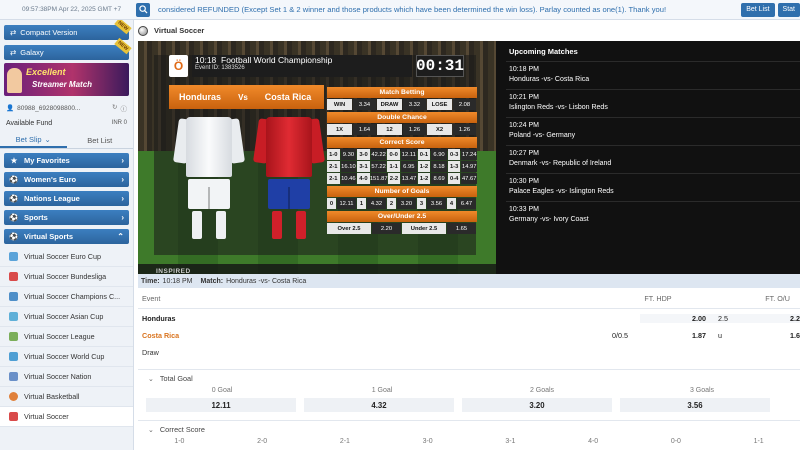  I want to click on chevron-up-icon: ⌃, so click(120, 236).